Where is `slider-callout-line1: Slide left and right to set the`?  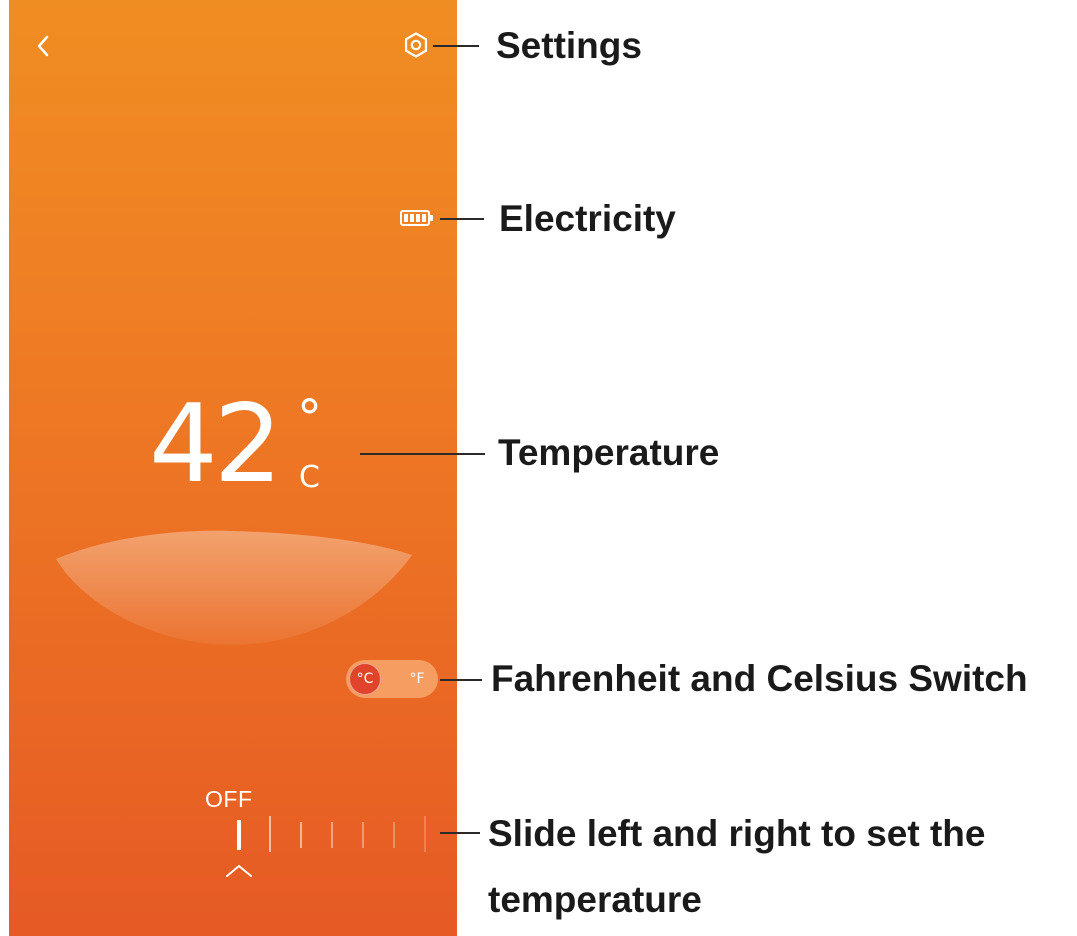 slider-callout-line1: Slide left and right to set the is located at coordinates (737, 833).